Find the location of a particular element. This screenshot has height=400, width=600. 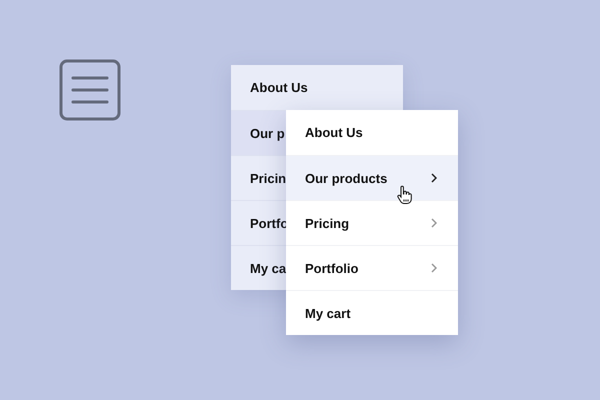

menu-item-label: Our products is located at coordinates (346, 178).